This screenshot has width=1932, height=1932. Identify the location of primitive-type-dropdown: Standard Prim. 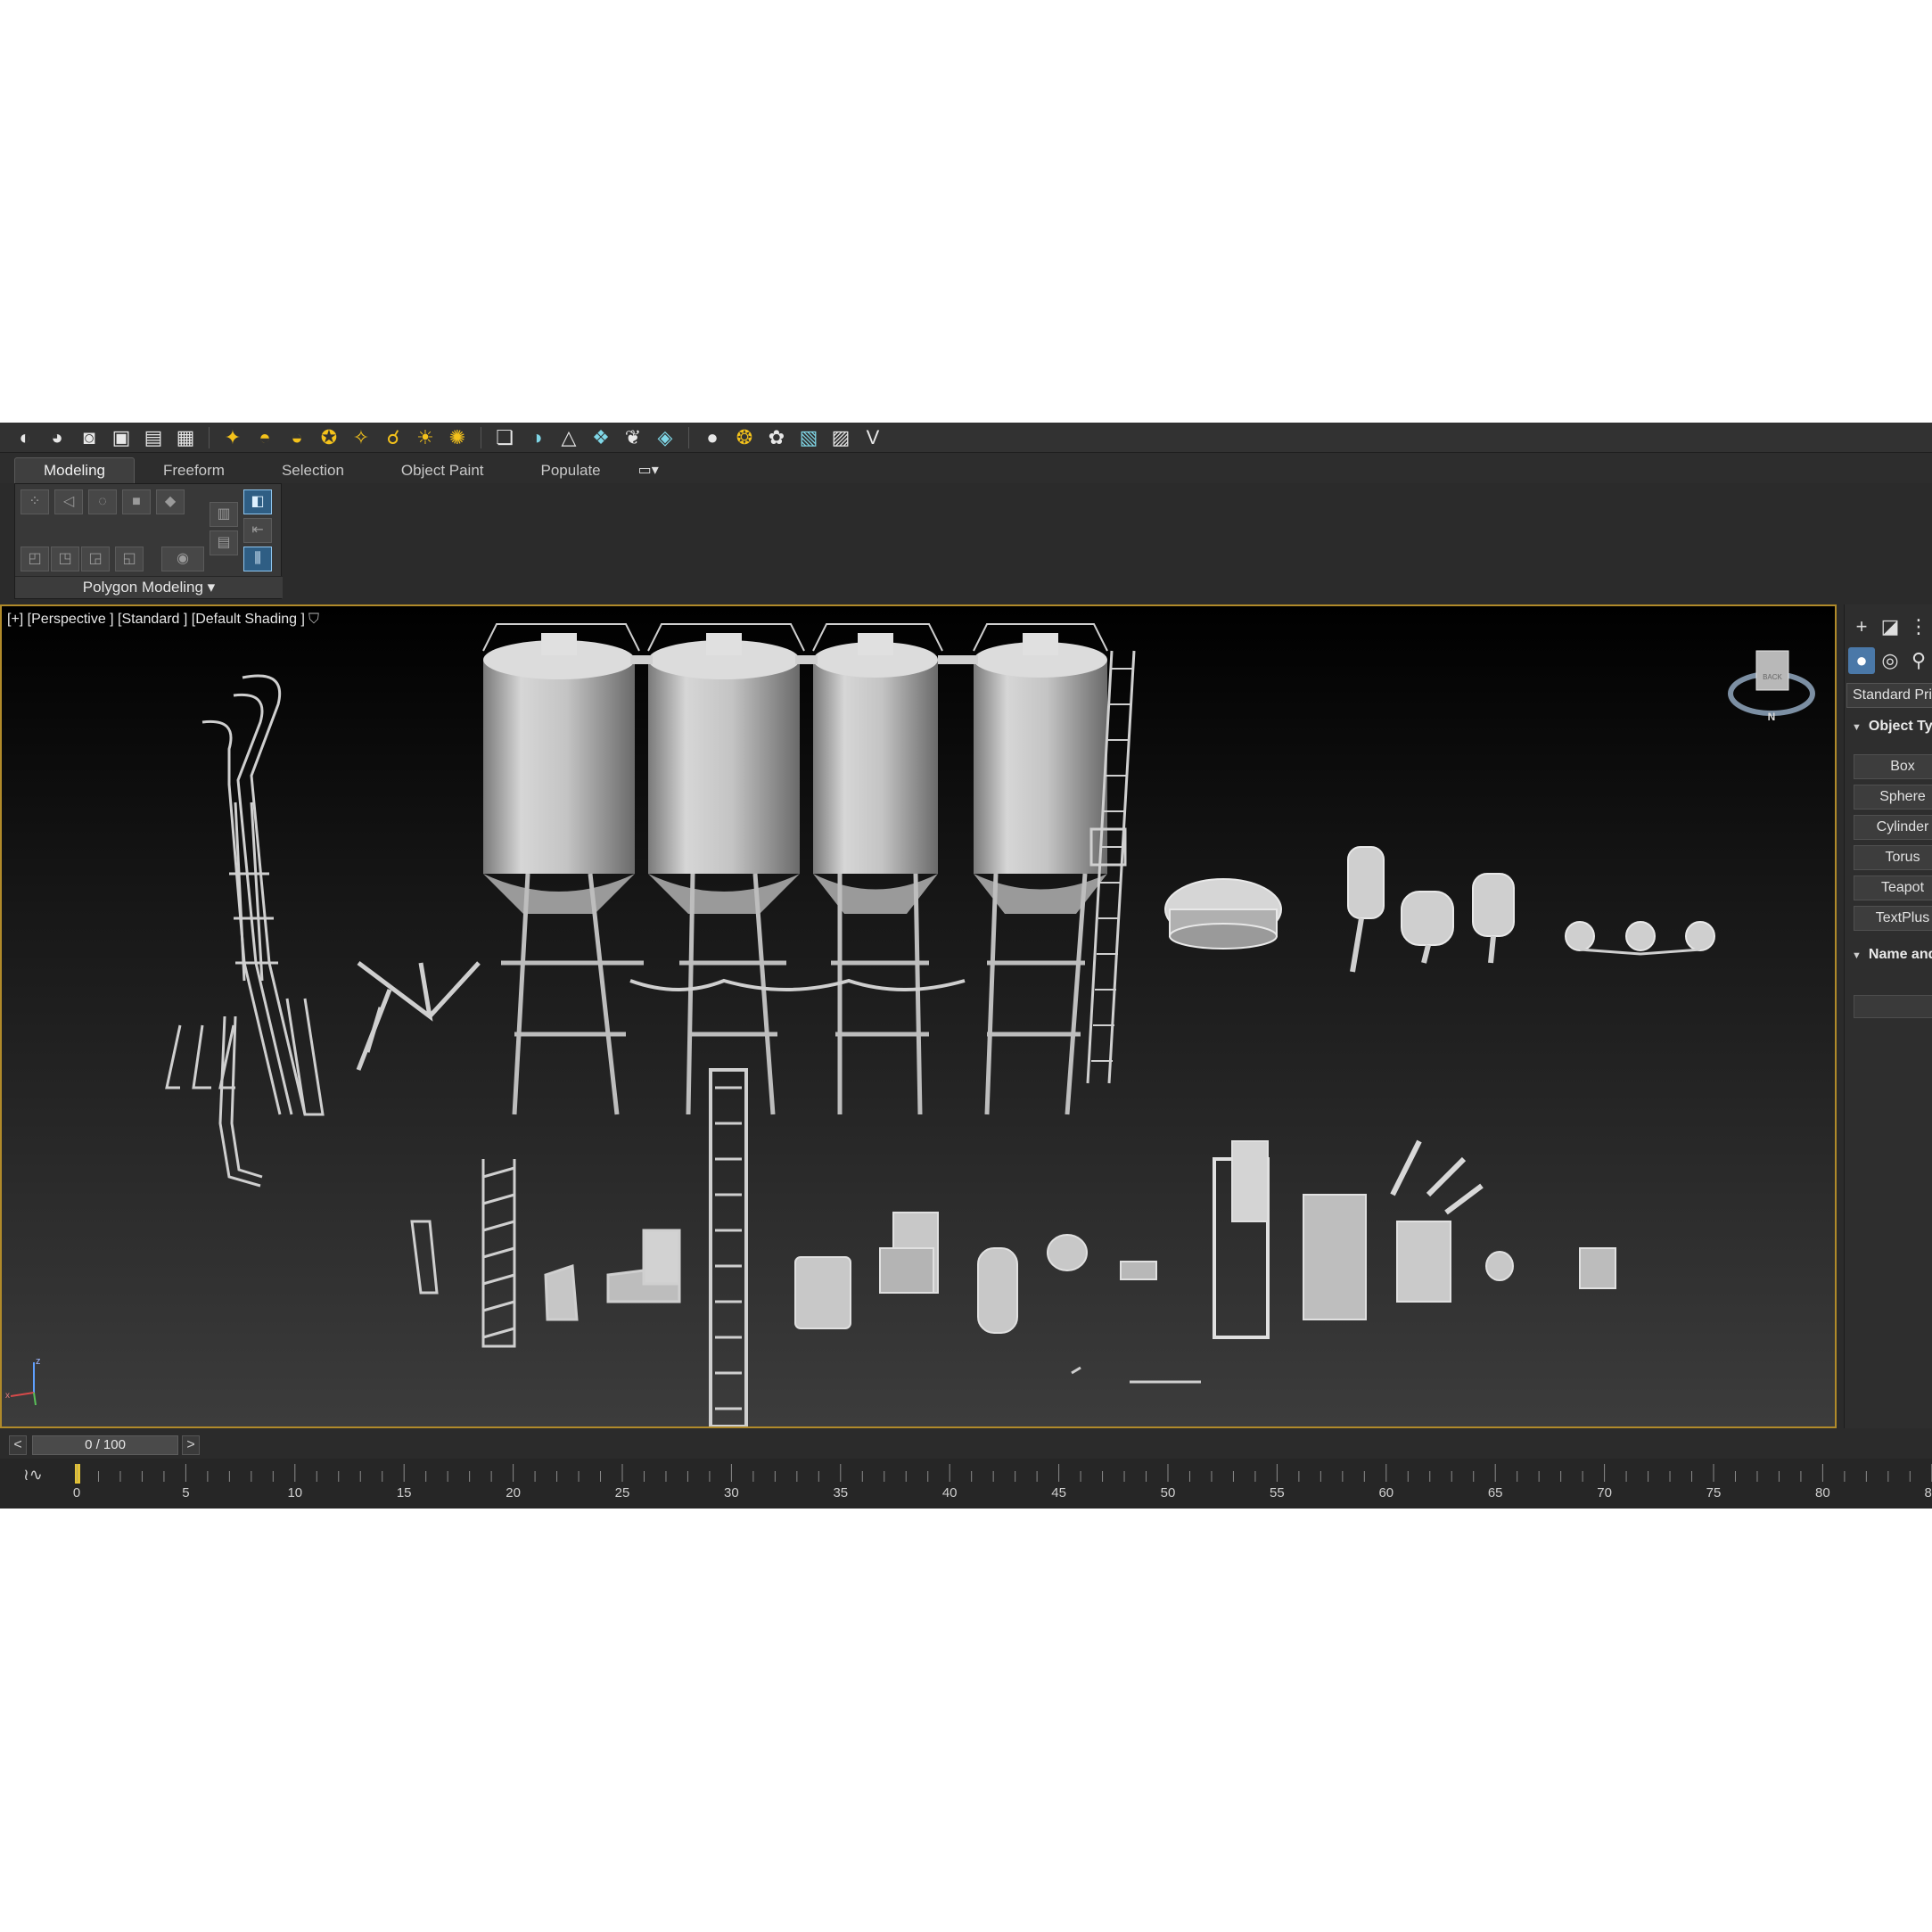
(1889, 695).